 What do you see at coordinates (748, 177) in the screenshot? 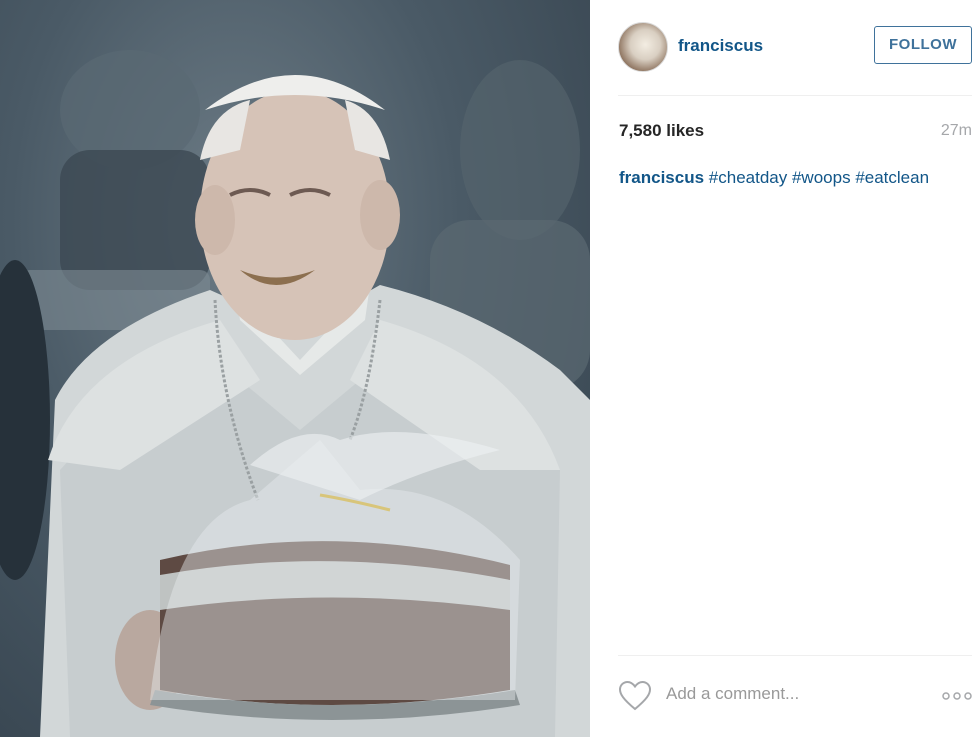
I see `hashtag-link: #cheatday` at bounding box center [748, 177].